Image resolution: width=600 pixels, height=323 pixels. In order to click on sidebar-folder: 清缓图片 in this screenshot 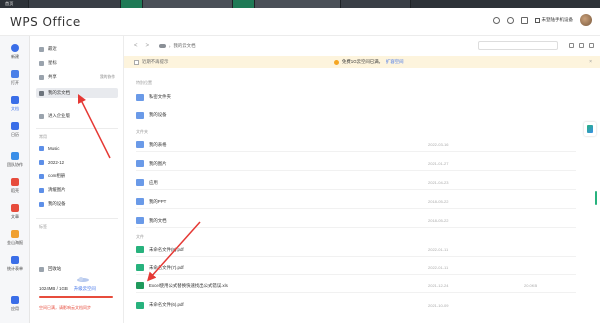, I will do `click(77, 190)`.